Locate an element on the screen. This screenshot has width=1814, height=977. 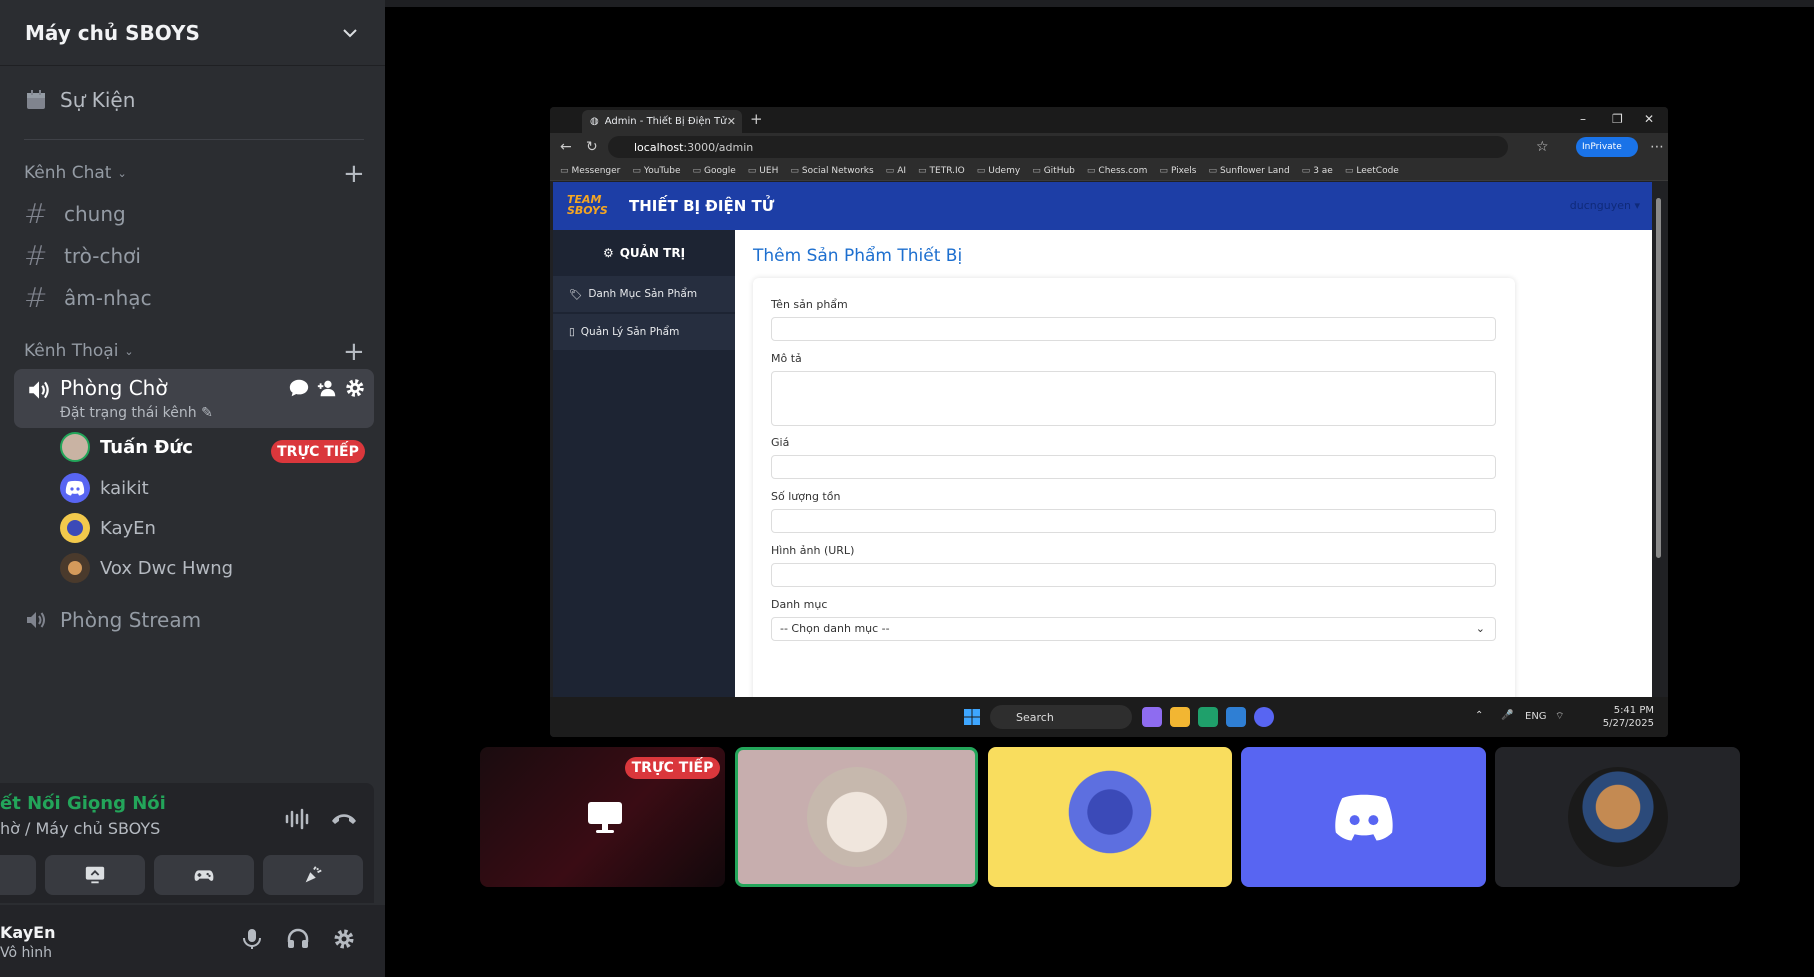
channel-label: trò-chơi is located at coordinates (102, 255).